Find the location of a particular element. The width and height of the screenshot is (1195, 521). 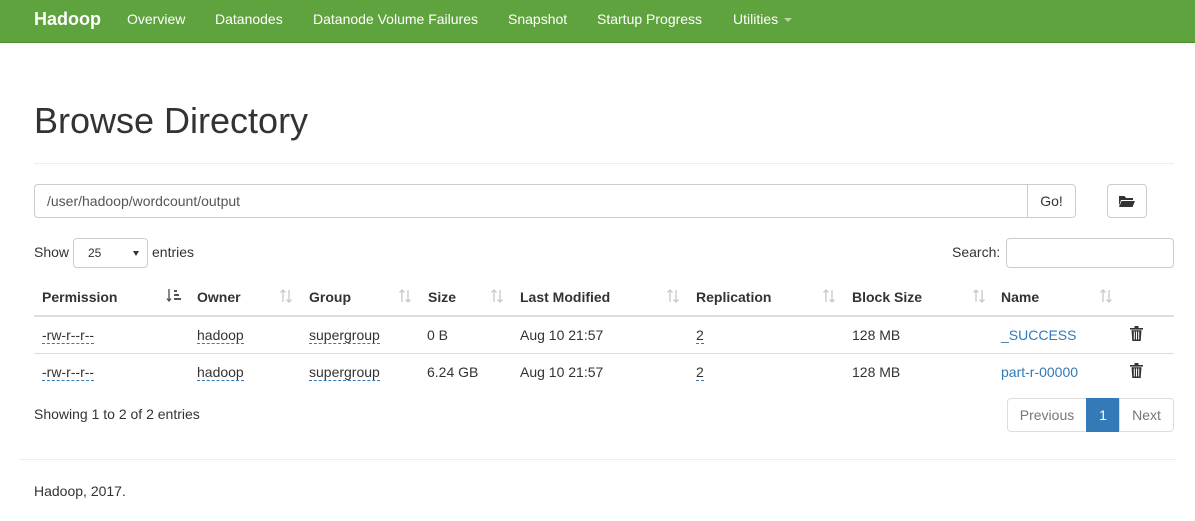

size-cell: 0 B is located at coordinates (438, 335).